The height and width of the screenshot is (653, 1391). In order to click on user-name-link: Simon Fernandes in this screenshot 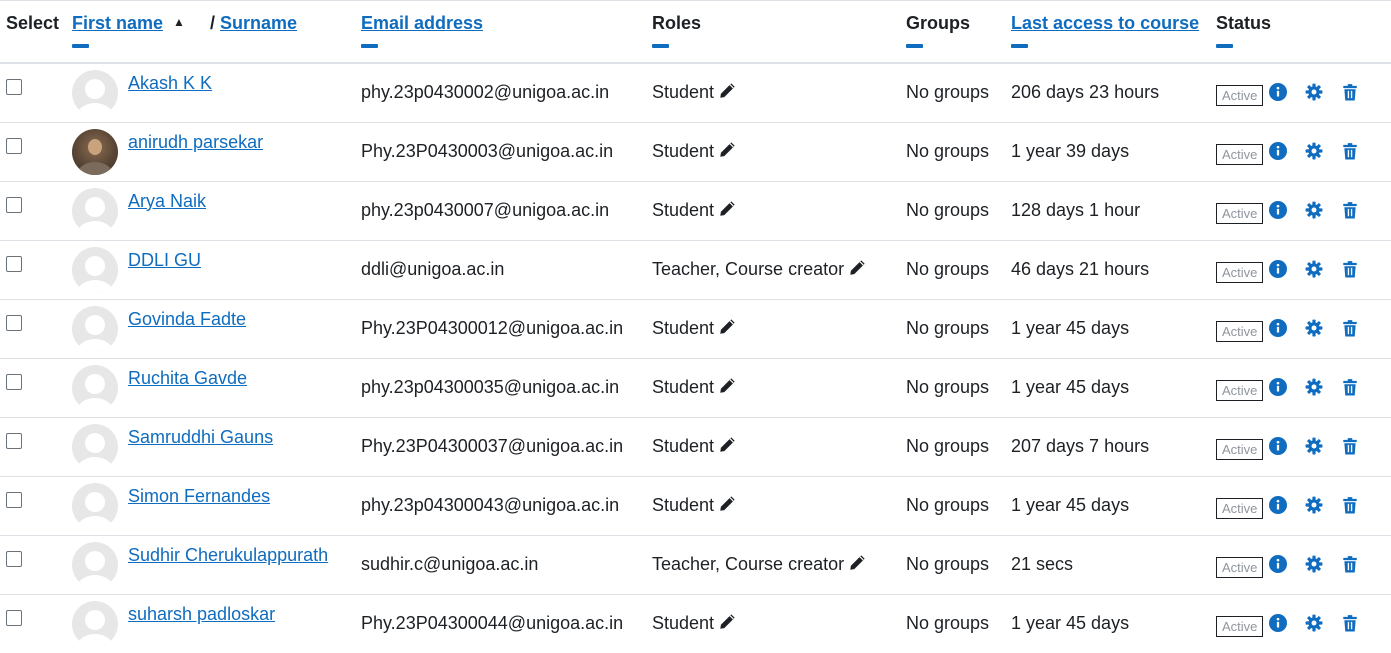, I will do `click(199, 495)`.